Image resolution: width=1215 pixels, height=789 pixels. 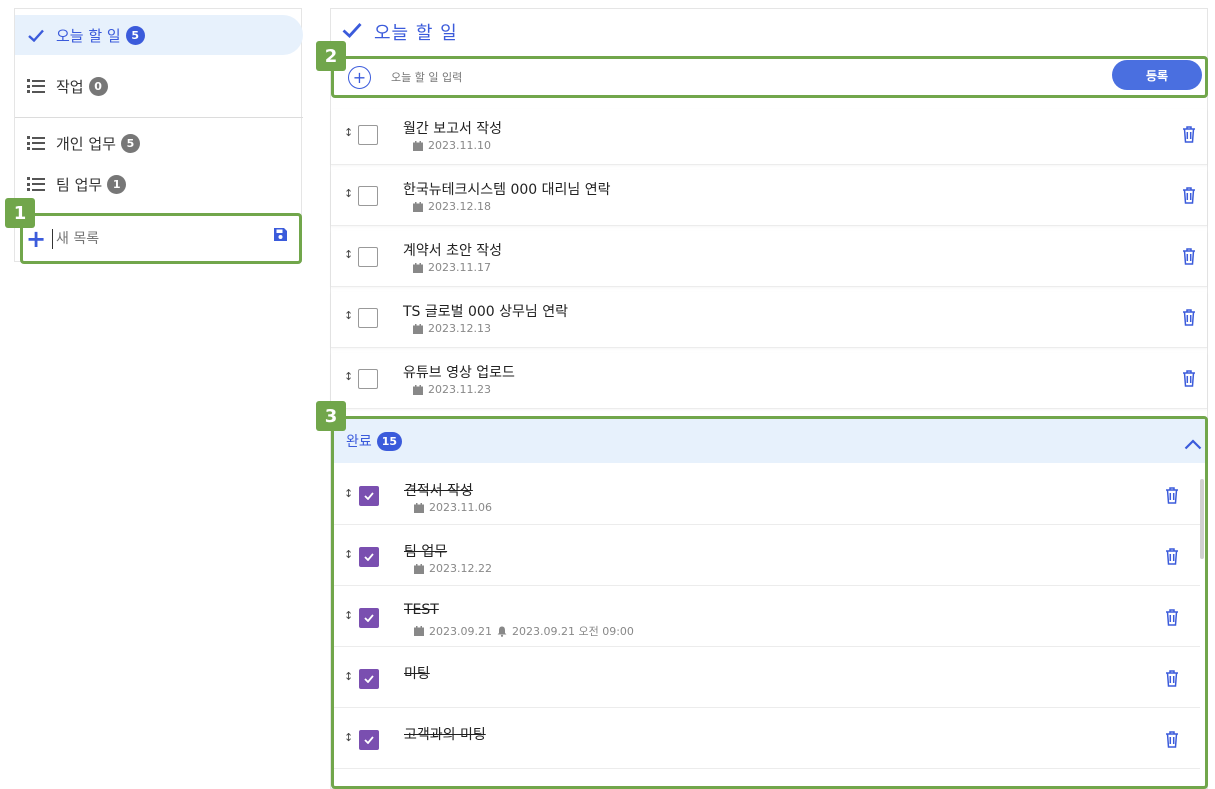 I want to click on sidebar-divider, so click(x=159, y=117).